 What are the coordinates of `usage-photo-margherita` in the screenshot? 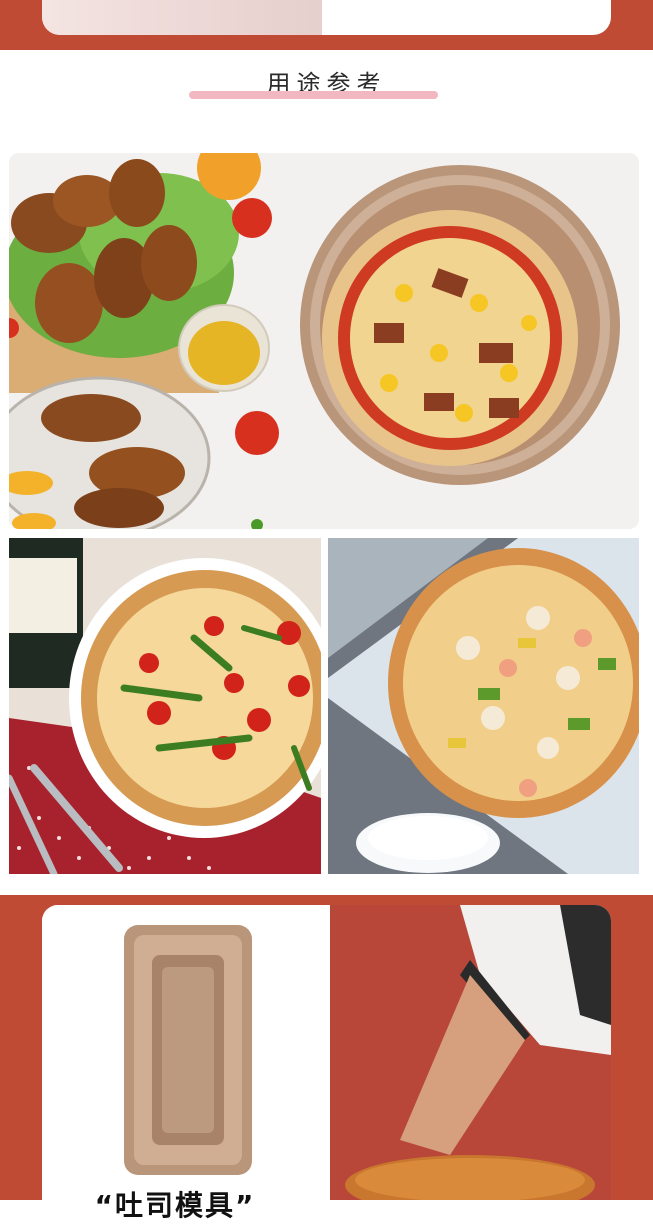 It's located at (165, 706).